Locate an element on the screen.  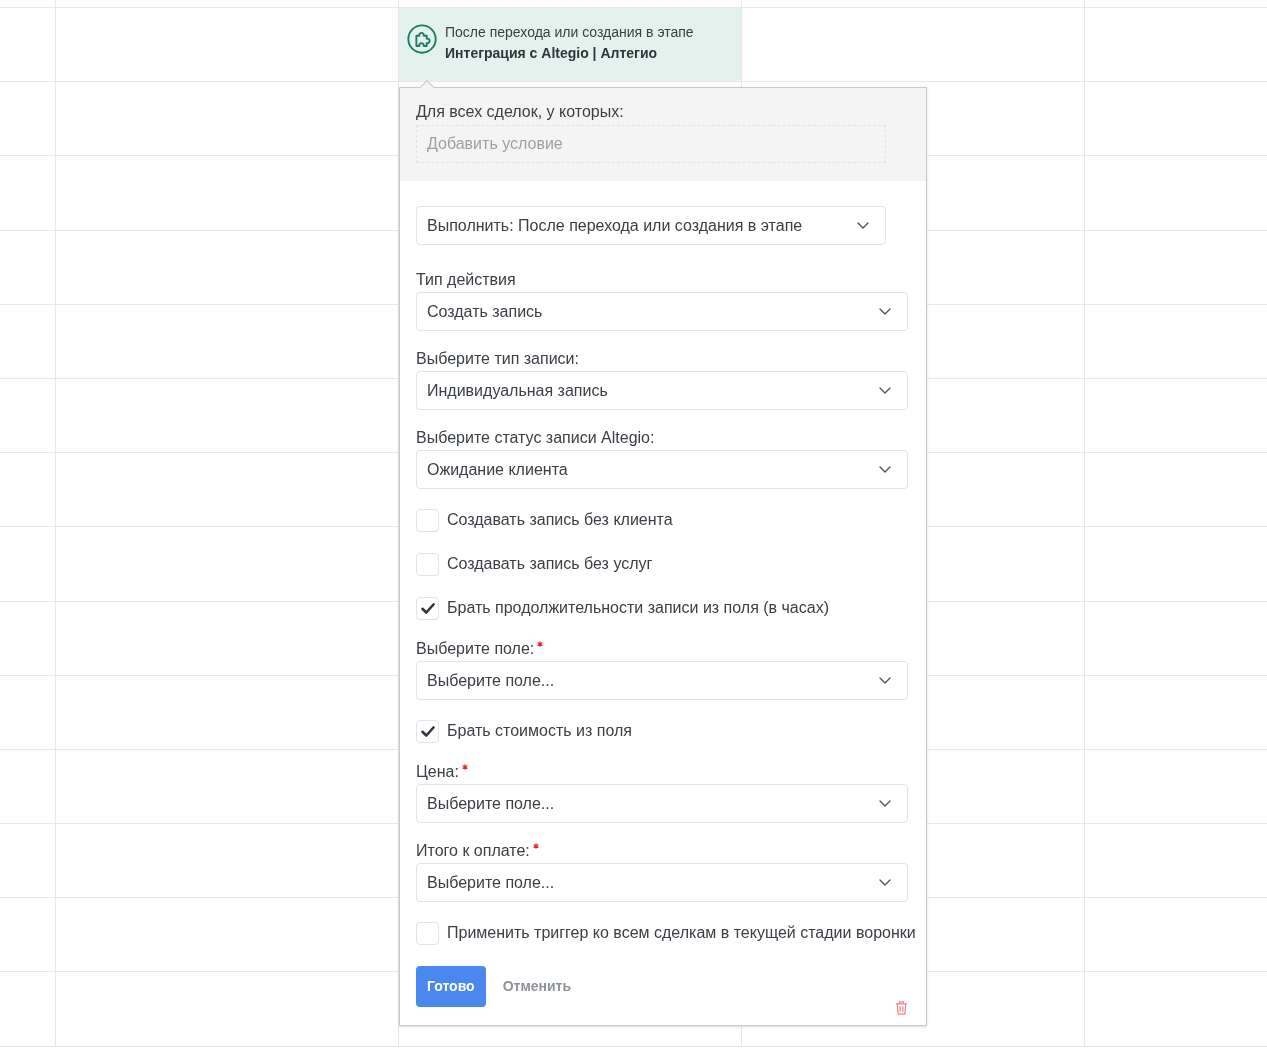
trigger-card: После перехода или создания в этапе Интеграция с Altegio | Алтегио is located at coordinates (570, 45).